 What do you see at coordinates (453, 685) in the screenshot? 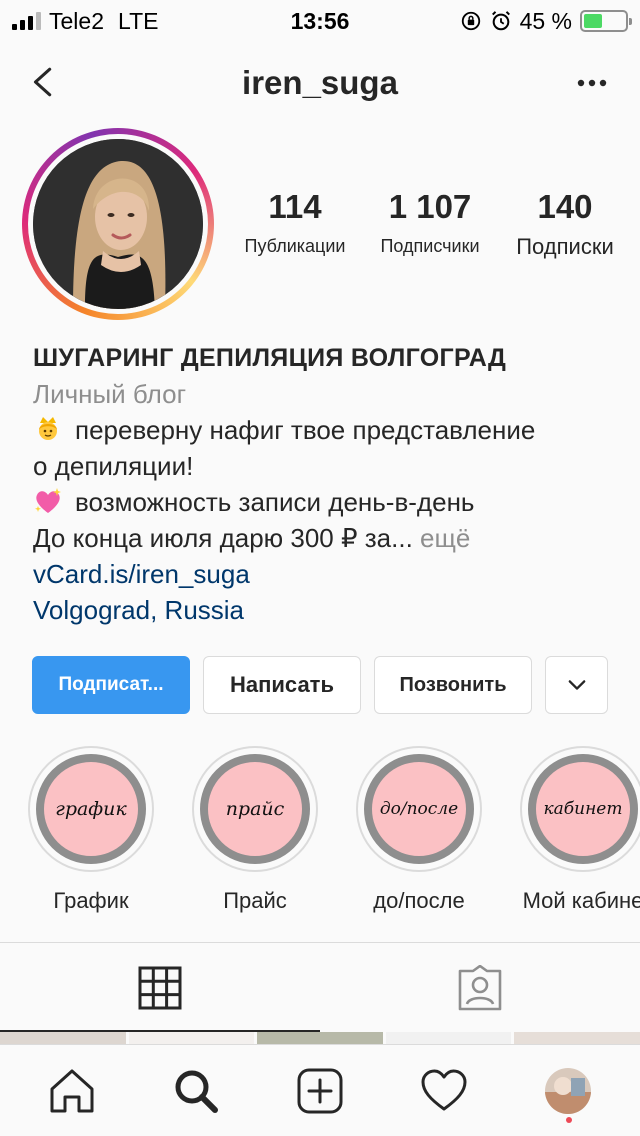
I see `call-button: Позвонить` at bounding box center [453, 685].